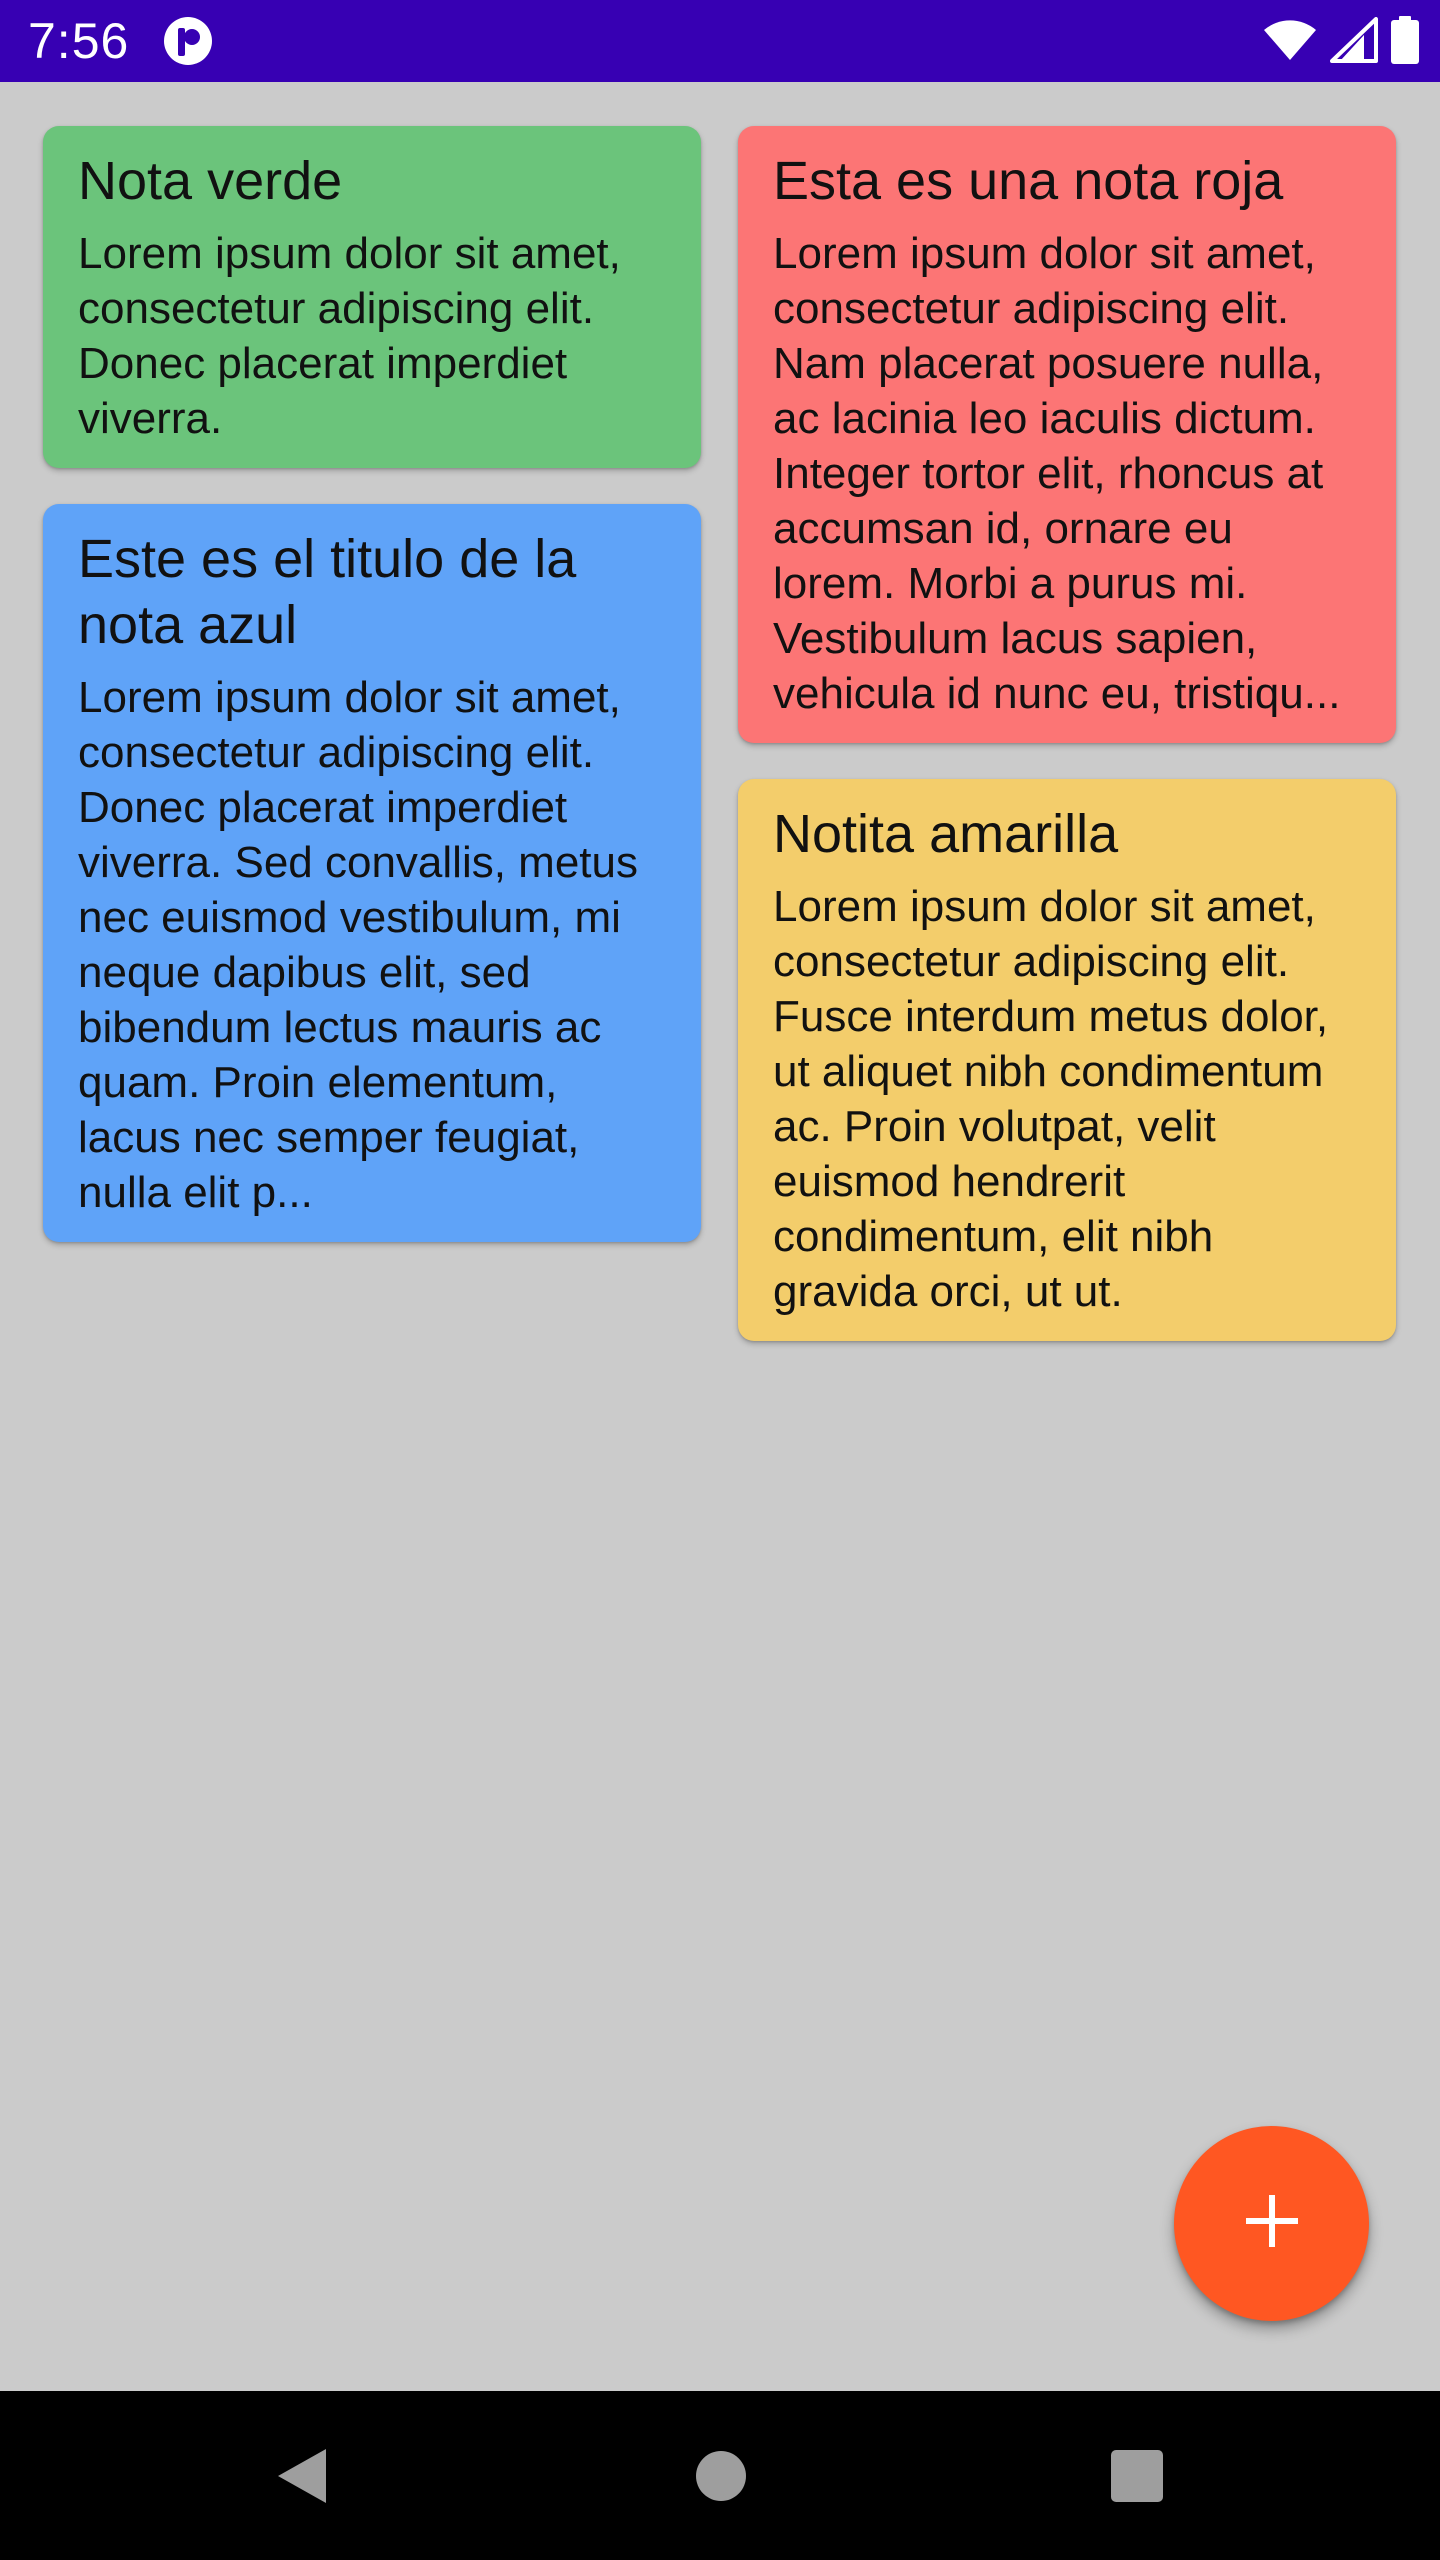  I want to click on note-title: Notita amarilla, so click(946, 834).